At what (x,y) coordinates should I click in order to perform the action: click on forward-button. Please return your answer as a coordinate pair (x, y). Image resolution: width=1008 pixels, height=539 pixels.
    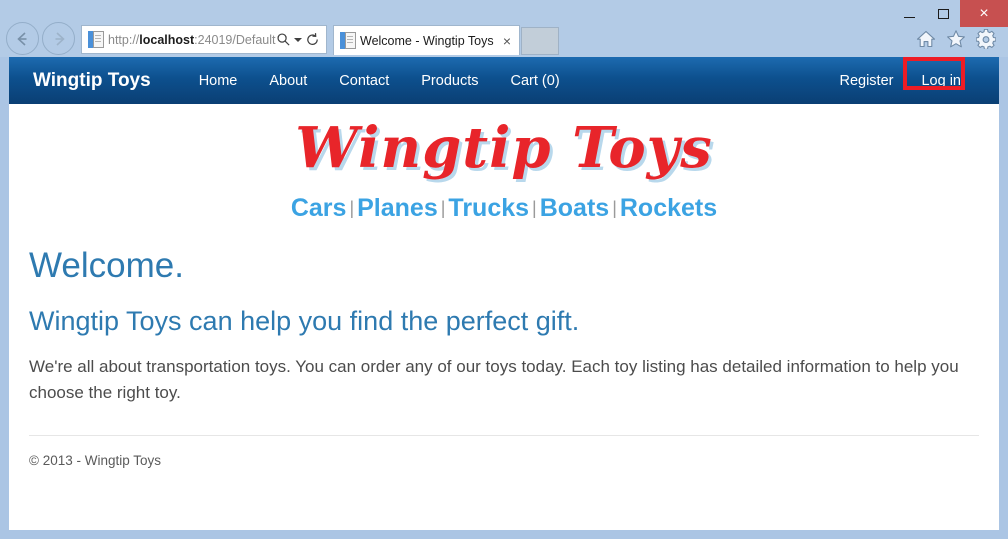
    Looking at the image, I should click on (58, 38).